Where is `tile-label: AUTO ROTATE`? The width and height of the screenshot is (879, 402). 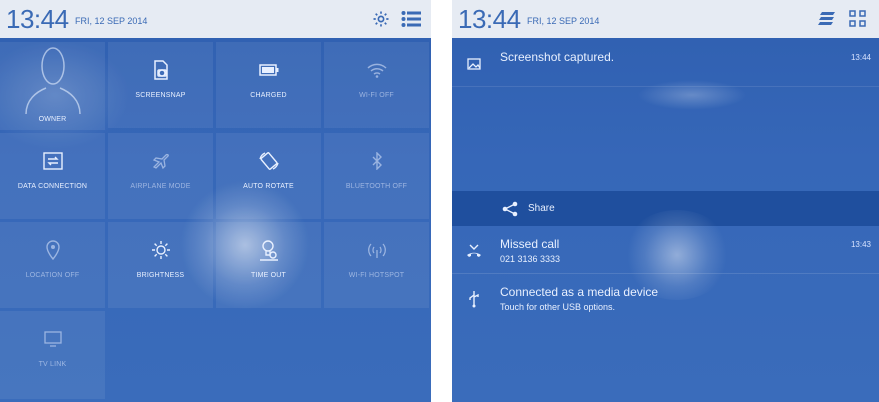
tile-label: AUTO ROTATE is located at coordinates (268, 186).